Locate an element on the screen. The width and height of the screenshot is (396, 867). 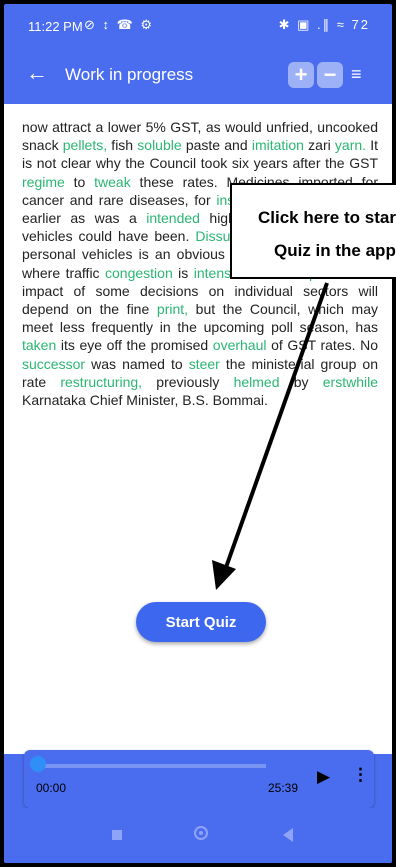
article-text-run: is is located at coordinates (183, 272).